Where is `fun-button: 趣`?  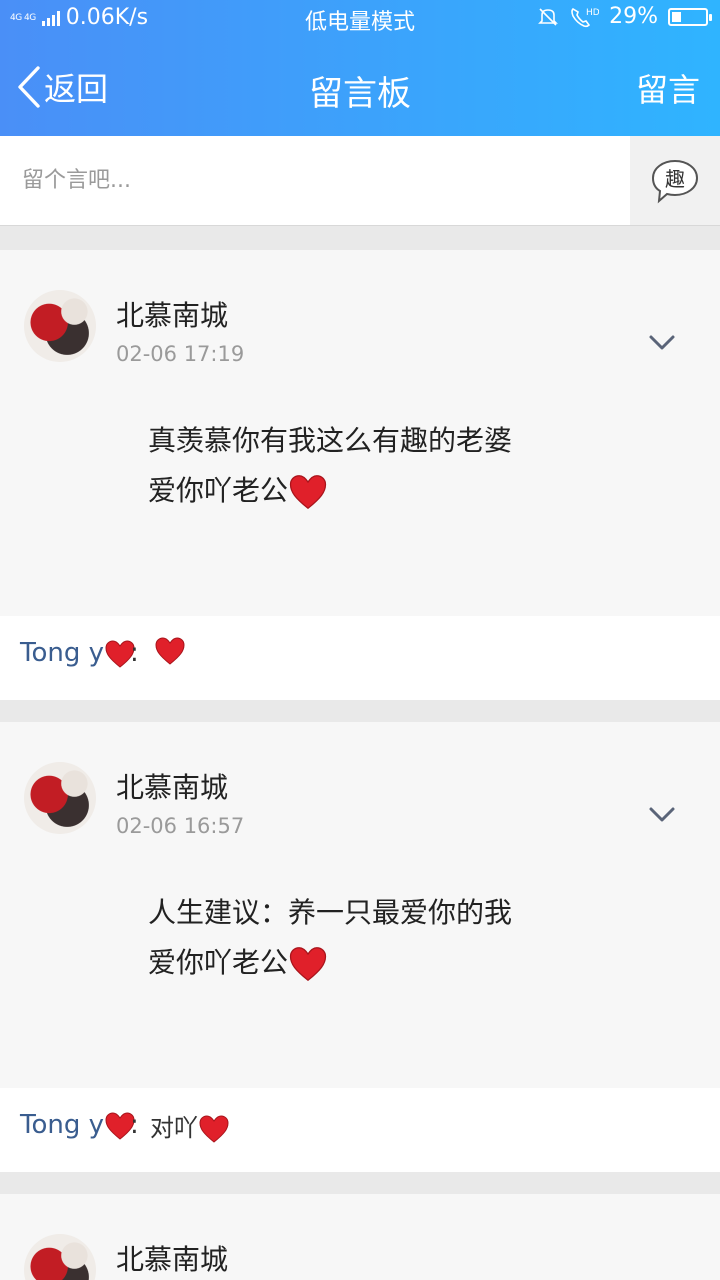 fun-button: 趣 is located at coordinates (675, 180).